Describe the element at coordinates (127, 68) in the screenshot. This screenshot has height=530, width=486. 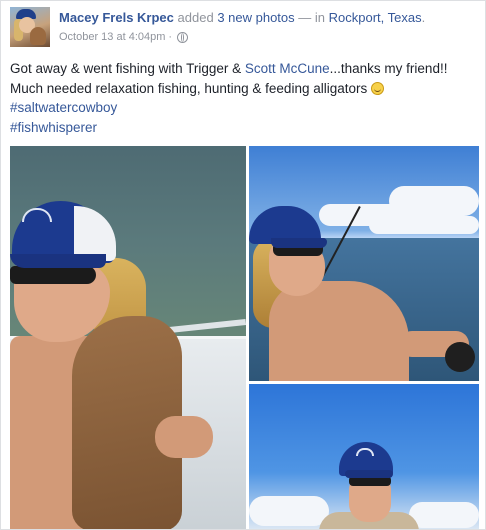
I see `body-line-1-start: Got away & went fishing with Trigger &` at that location.